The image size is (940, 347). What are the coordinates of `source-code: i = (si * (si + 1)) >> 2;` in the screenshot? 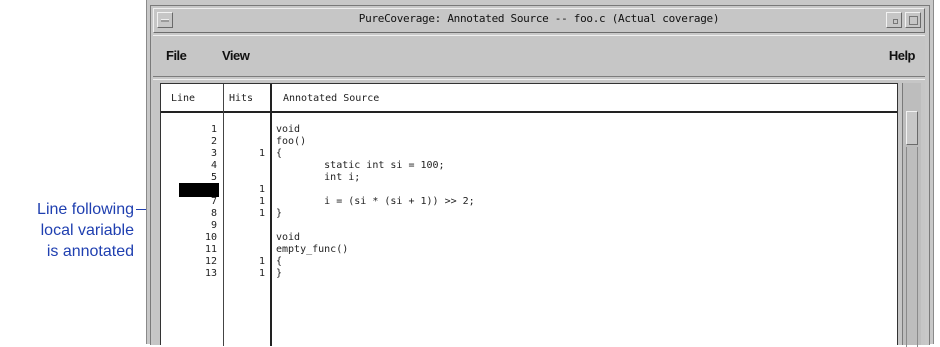 It's located at (375, 201).